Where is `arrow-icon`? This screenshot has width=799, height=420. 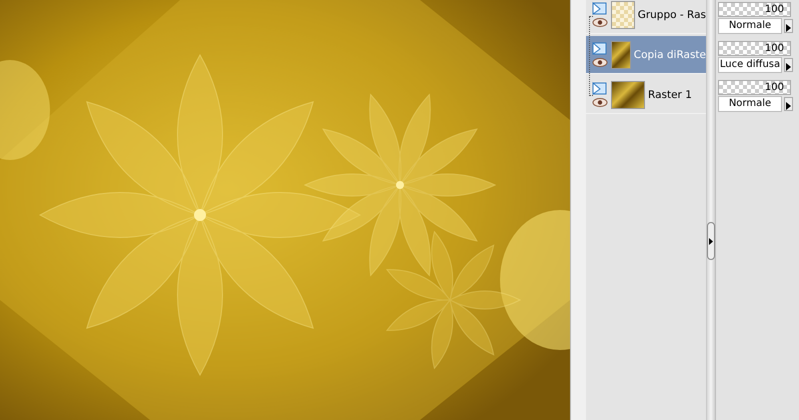
arrow-icon is located at coordinates (711, 241).